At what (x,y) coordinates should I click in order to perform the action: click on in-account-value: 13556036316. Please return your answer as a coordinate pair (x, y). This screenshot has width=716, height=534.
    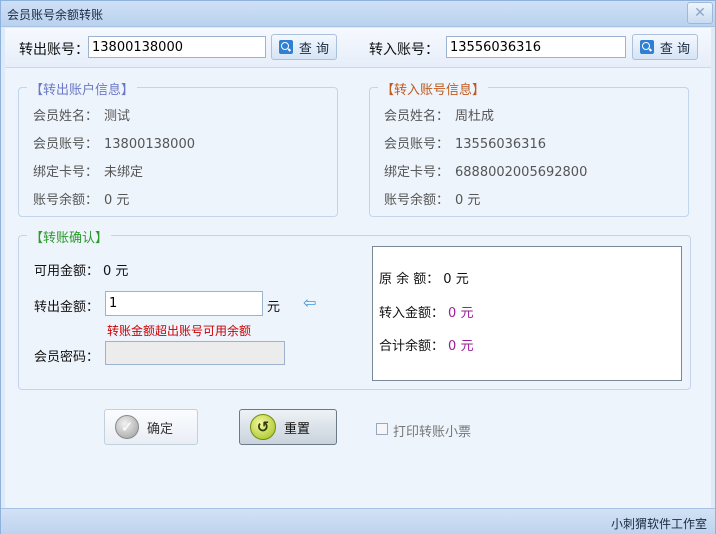
    Looking at the image, I should click on (500, 144).